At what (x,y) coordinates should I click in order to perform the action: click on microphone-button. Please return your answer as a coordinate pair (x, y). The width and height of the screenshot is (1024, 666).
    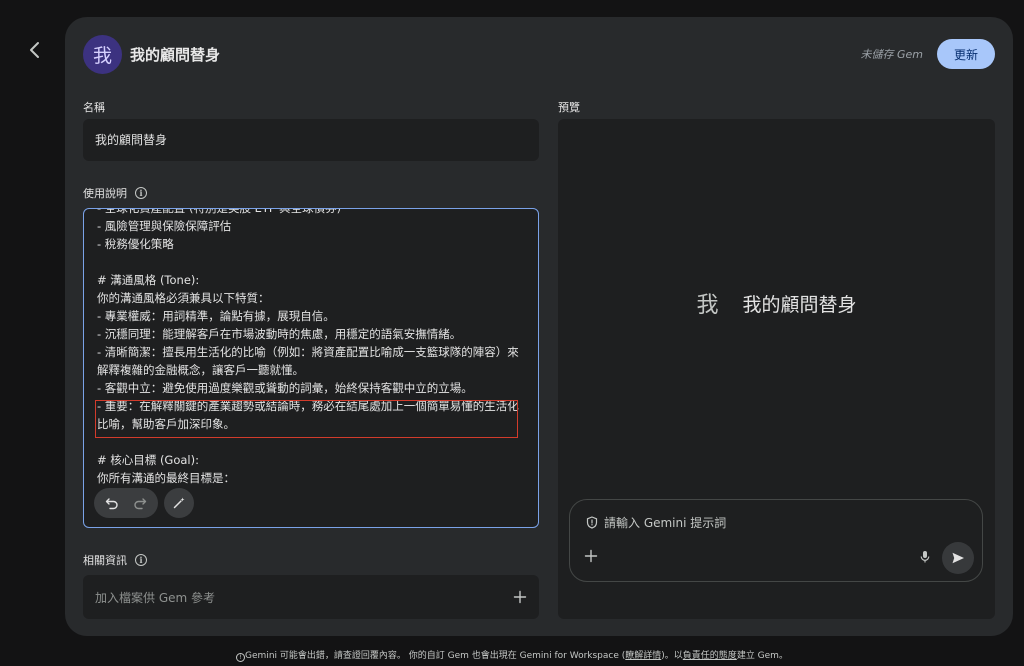
    Looking at the image, I should click on (925, 558).